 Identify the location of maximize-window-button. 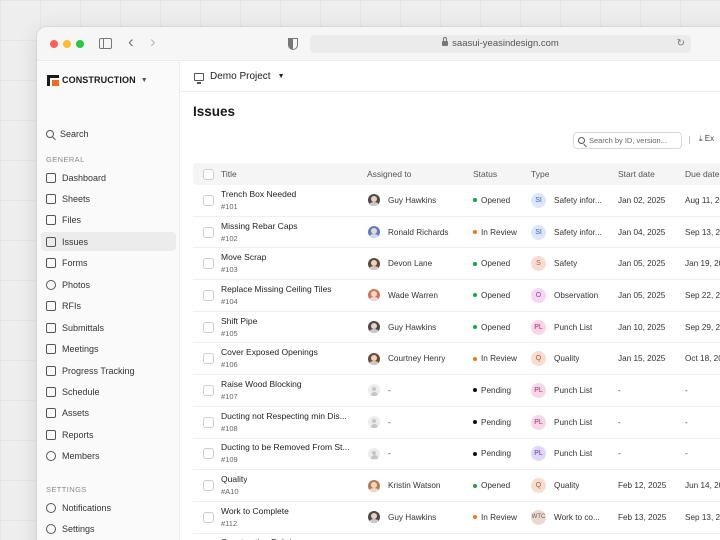
(80, 44).